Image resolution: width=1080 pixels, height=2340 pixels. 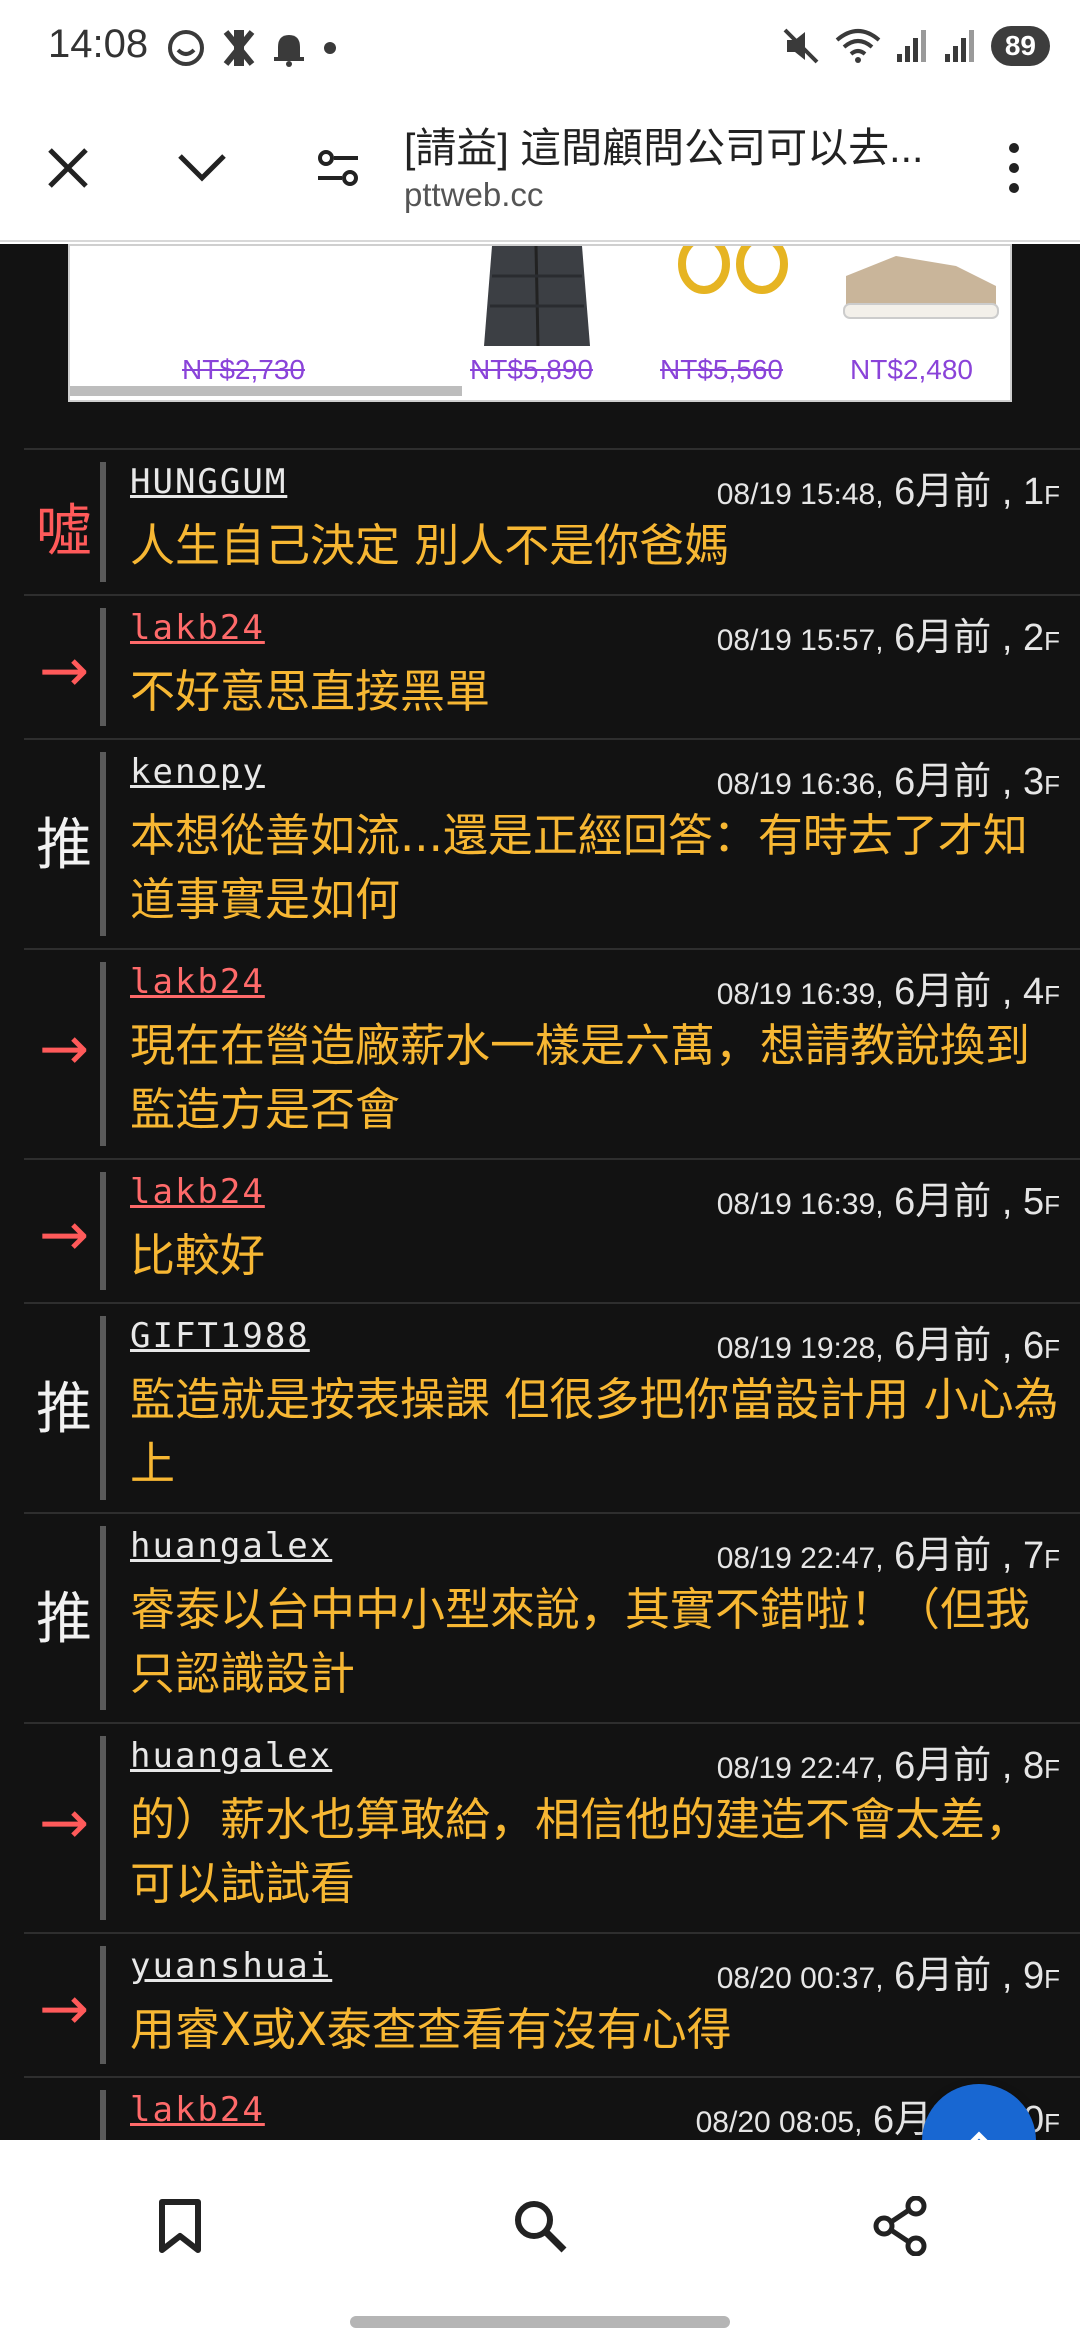 I want to click on home-indicator, so click(x=540, y=2322).